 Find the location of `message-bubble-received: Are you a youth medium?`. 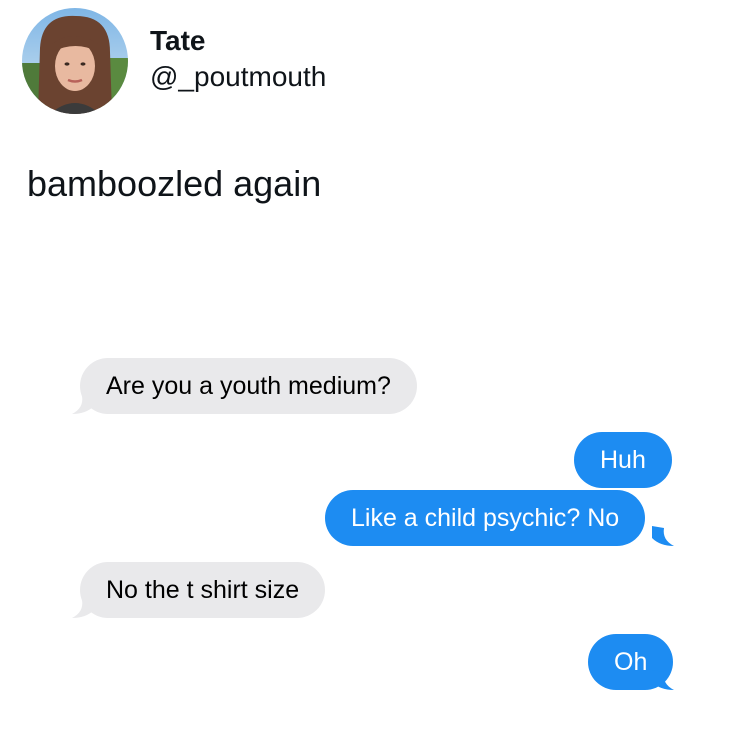

message-bubble-received: Are you a youth medium? is located at coordinates (248, 386).